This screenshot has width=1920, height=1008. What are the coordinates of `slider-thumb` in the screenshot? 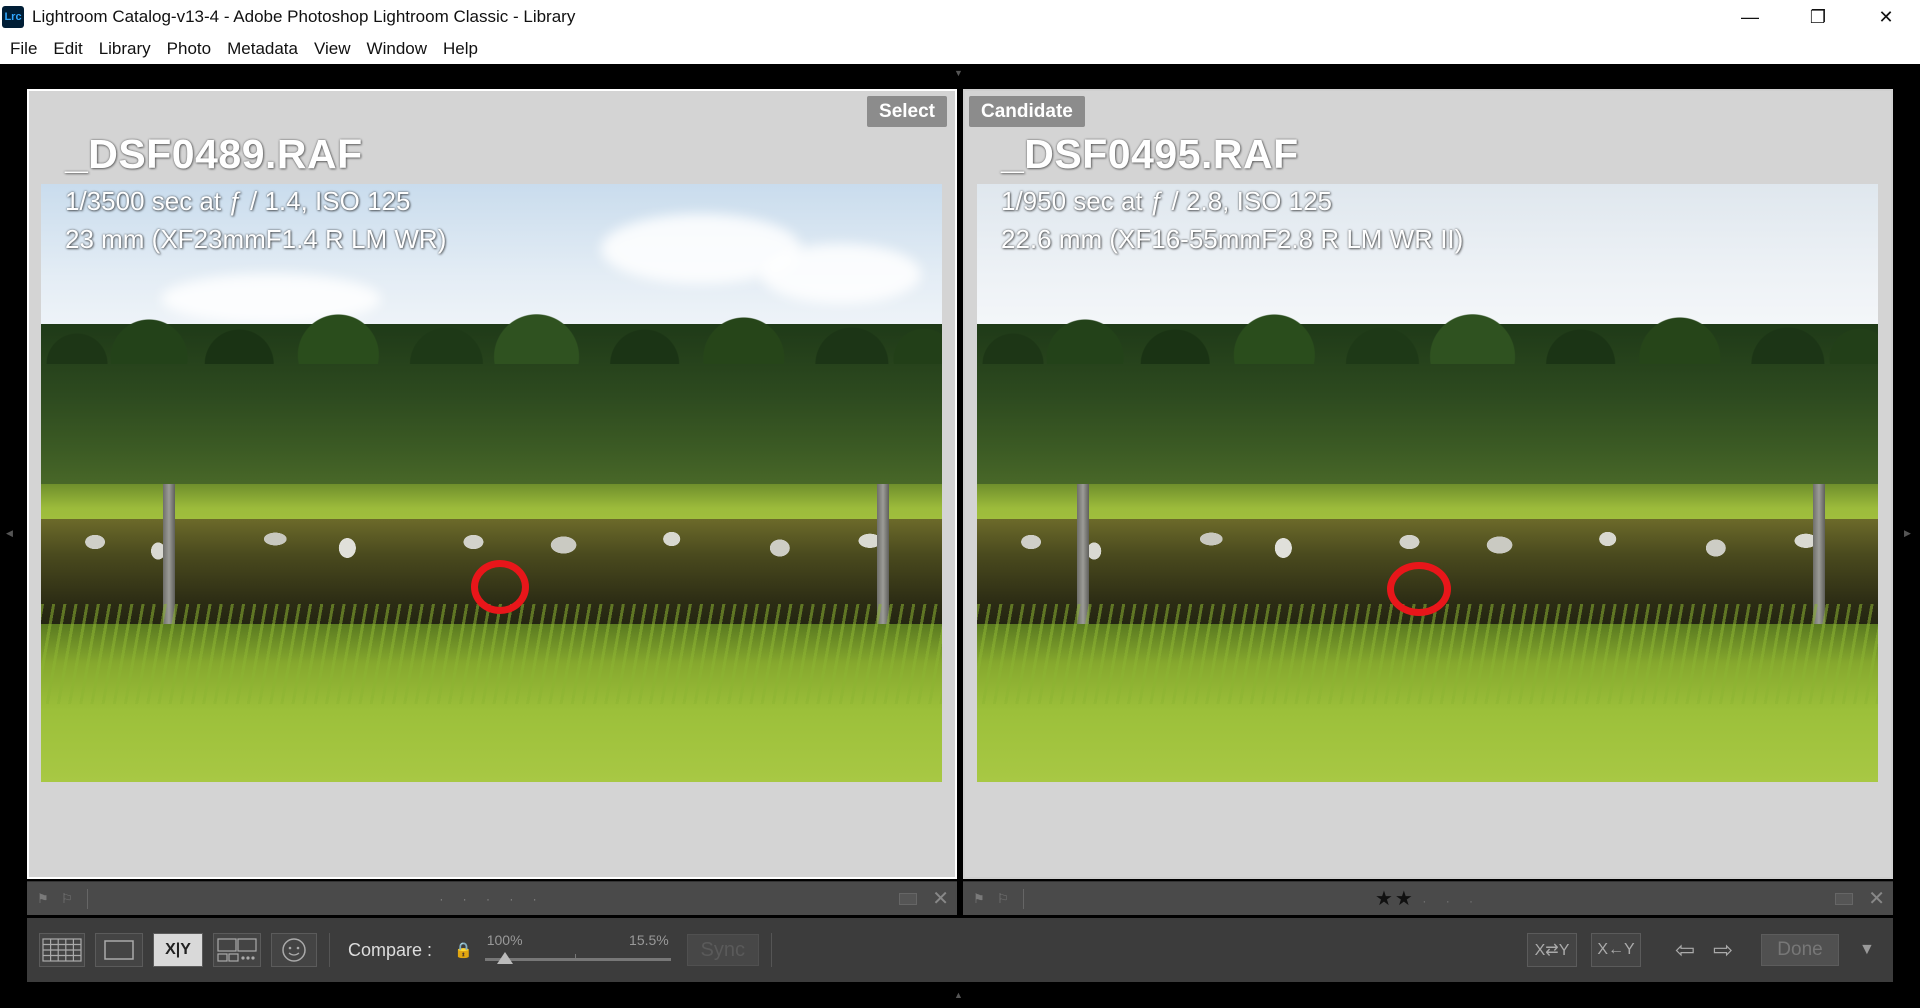 It's located at (504, 958).